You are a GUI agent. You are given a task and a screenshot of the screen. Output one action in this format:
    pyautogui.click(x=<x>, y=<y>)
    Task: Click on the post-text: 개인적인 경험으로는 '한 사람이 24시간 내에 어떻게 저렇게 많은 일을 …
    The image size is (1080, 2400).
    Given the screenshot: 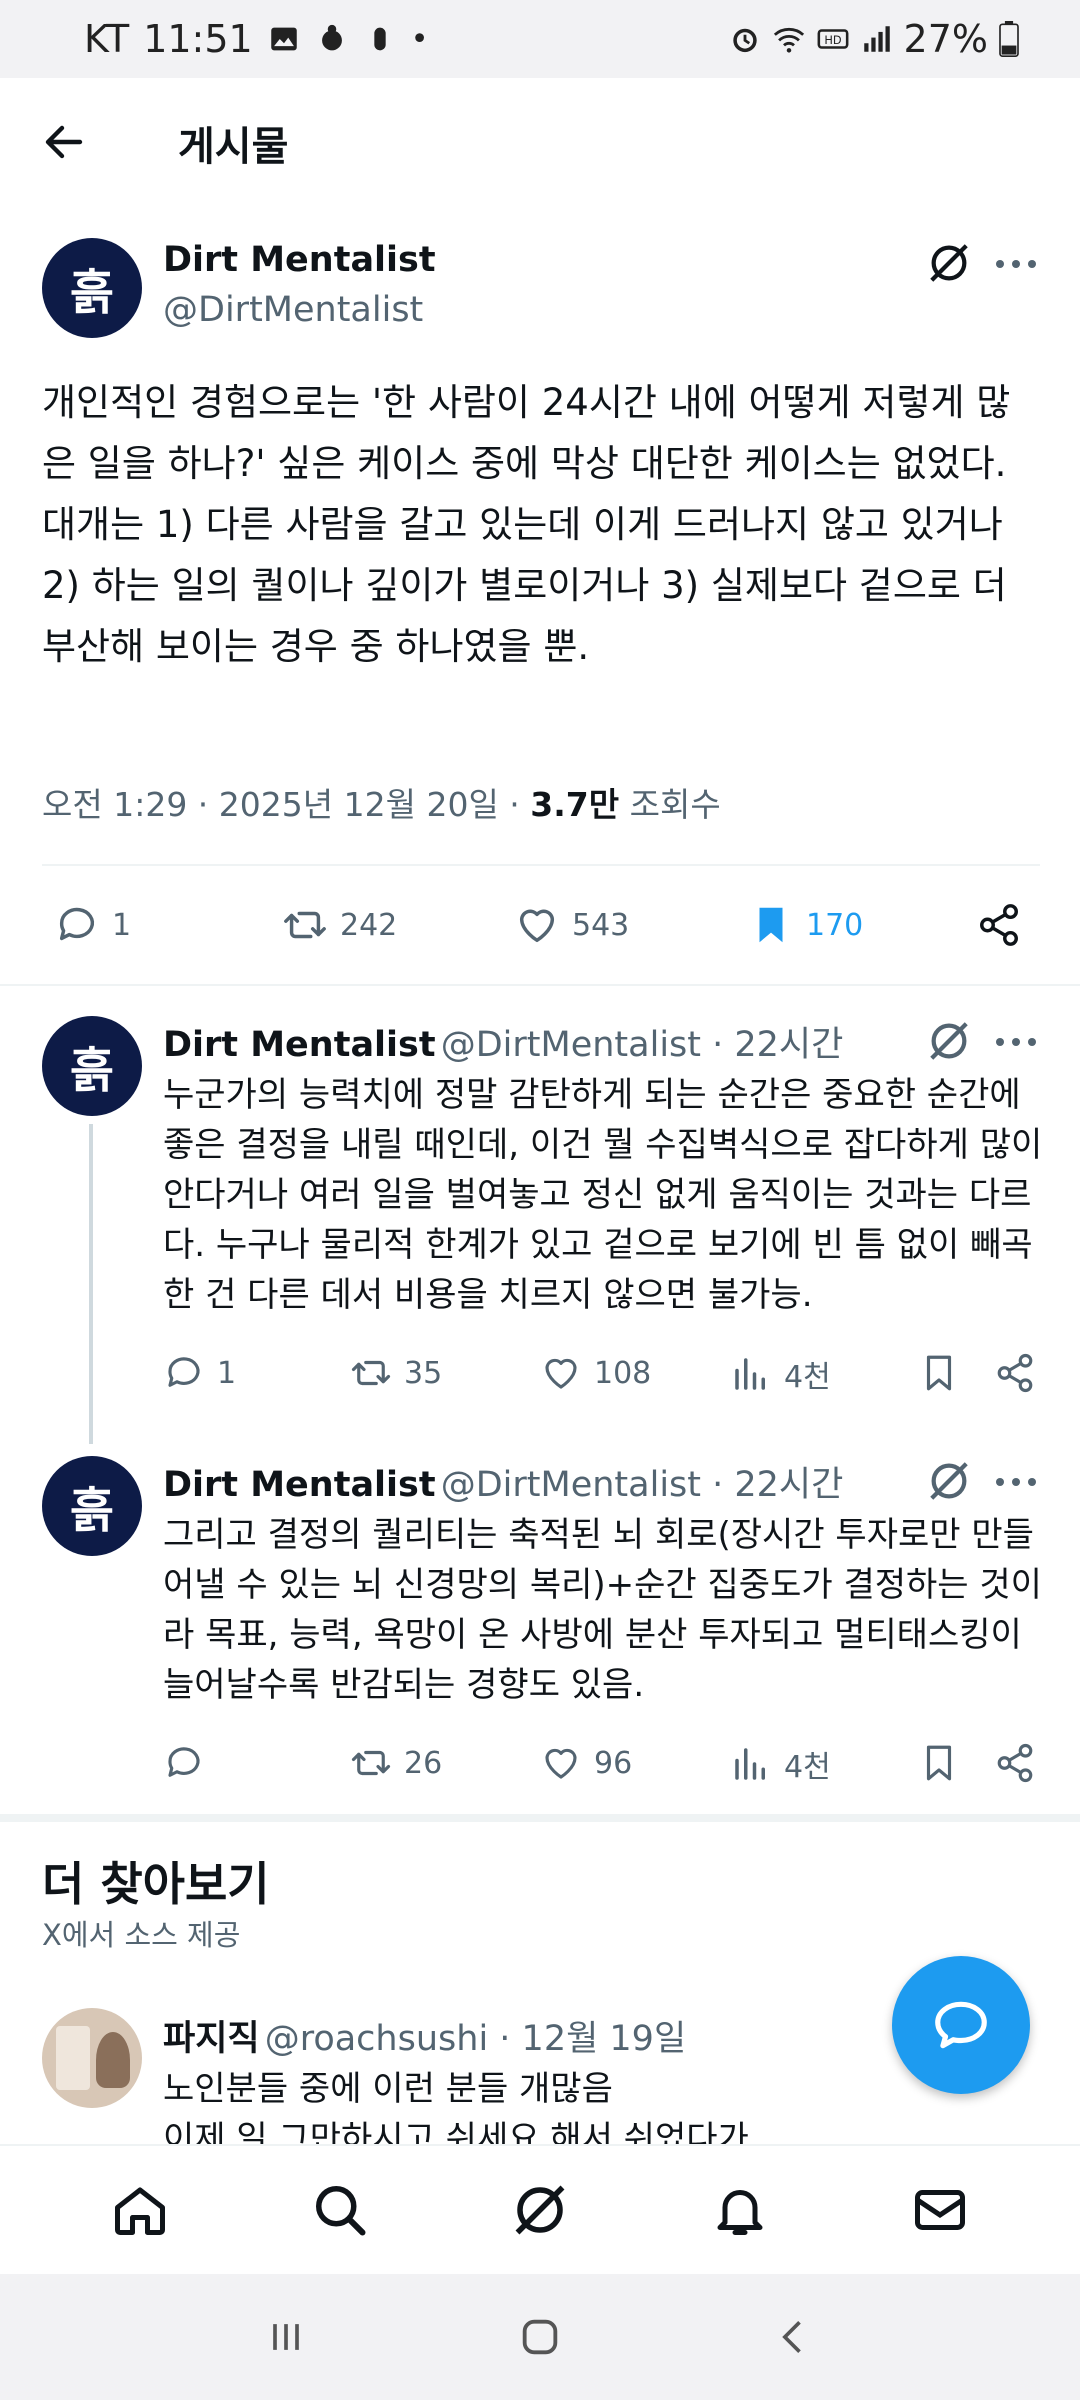 What is the action you would take?
    pyautogui.click(x=526, y=524)
    